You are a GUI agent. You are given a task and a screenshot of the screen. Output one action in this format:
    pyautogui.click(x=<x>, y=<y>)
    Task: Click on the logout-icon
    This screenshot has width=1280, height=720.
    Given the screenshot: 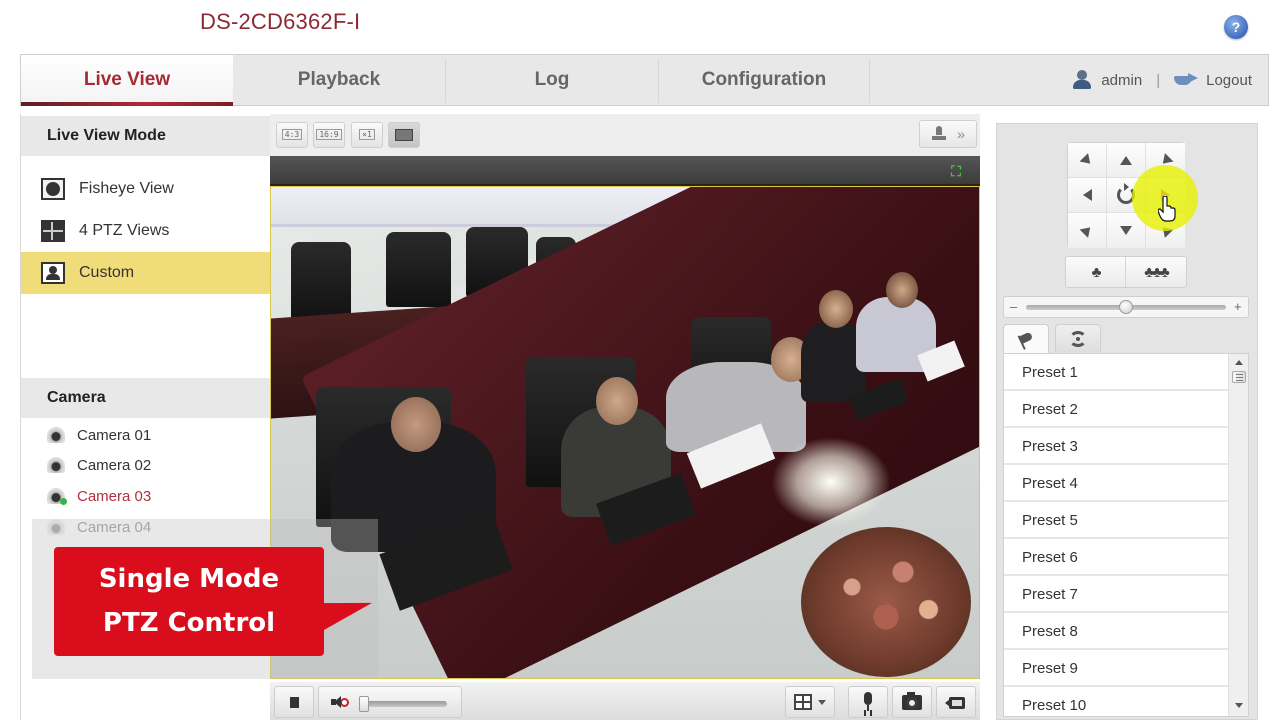 What is the action you would take?
    pyautogui.click(x=1186, y=80)
    